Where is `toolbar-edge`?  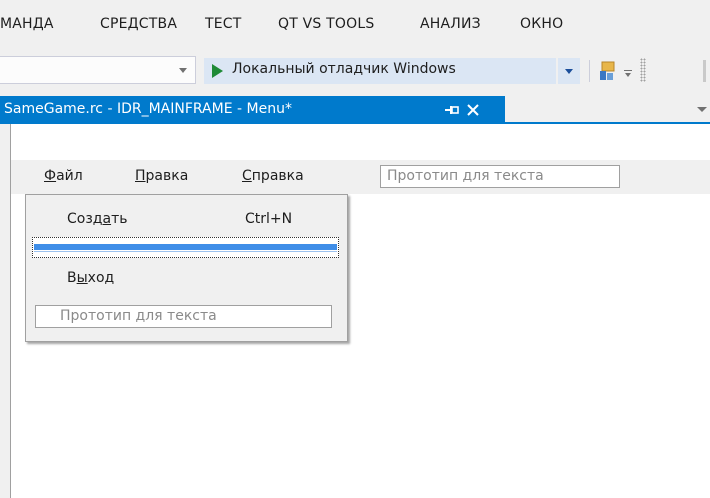 toolbar-edge is located at coordinates (704, 71).